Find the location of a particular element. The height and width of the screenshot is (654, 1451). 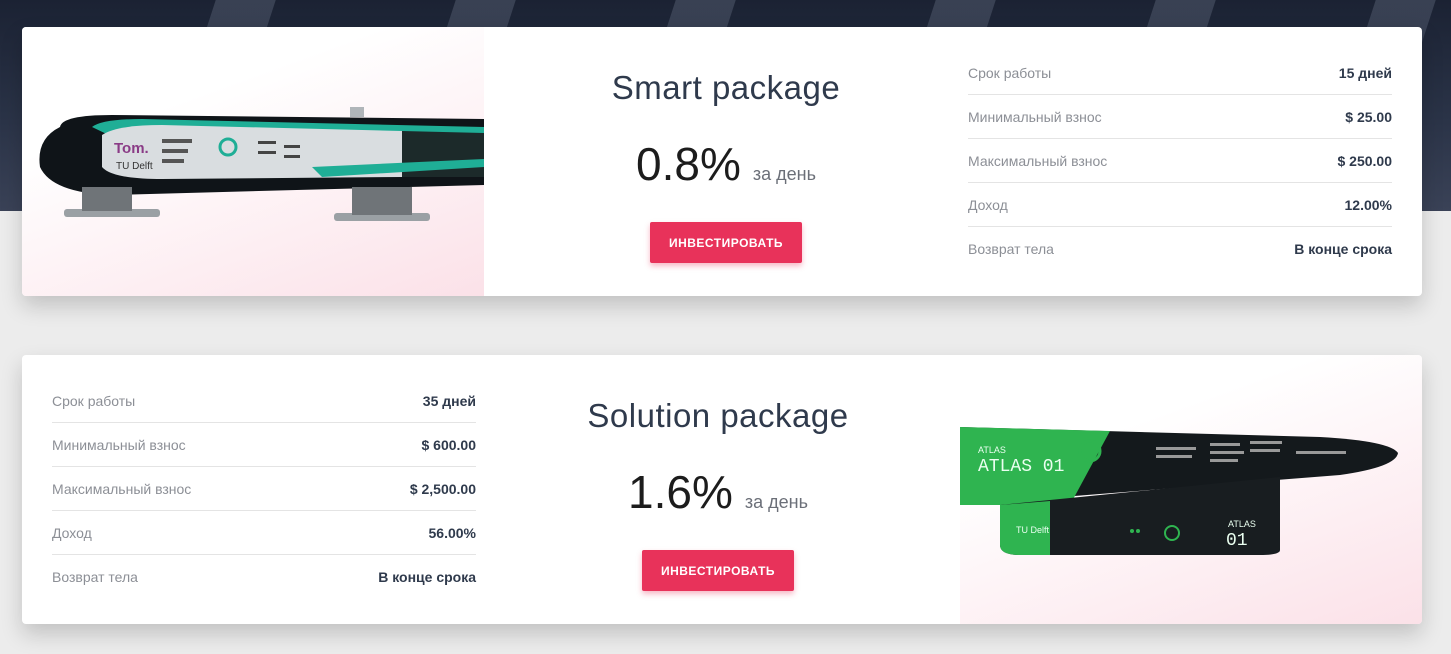

pod-image-panel: ATLAS ATLAS 01 TU Delft ATLAS 01 is located at coordinates (1191, 489).